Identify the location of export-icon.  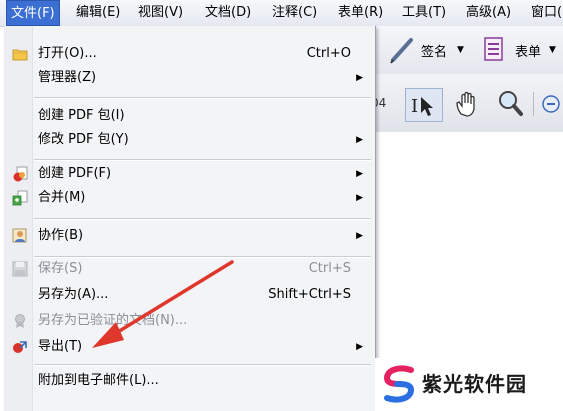
(20, 347).